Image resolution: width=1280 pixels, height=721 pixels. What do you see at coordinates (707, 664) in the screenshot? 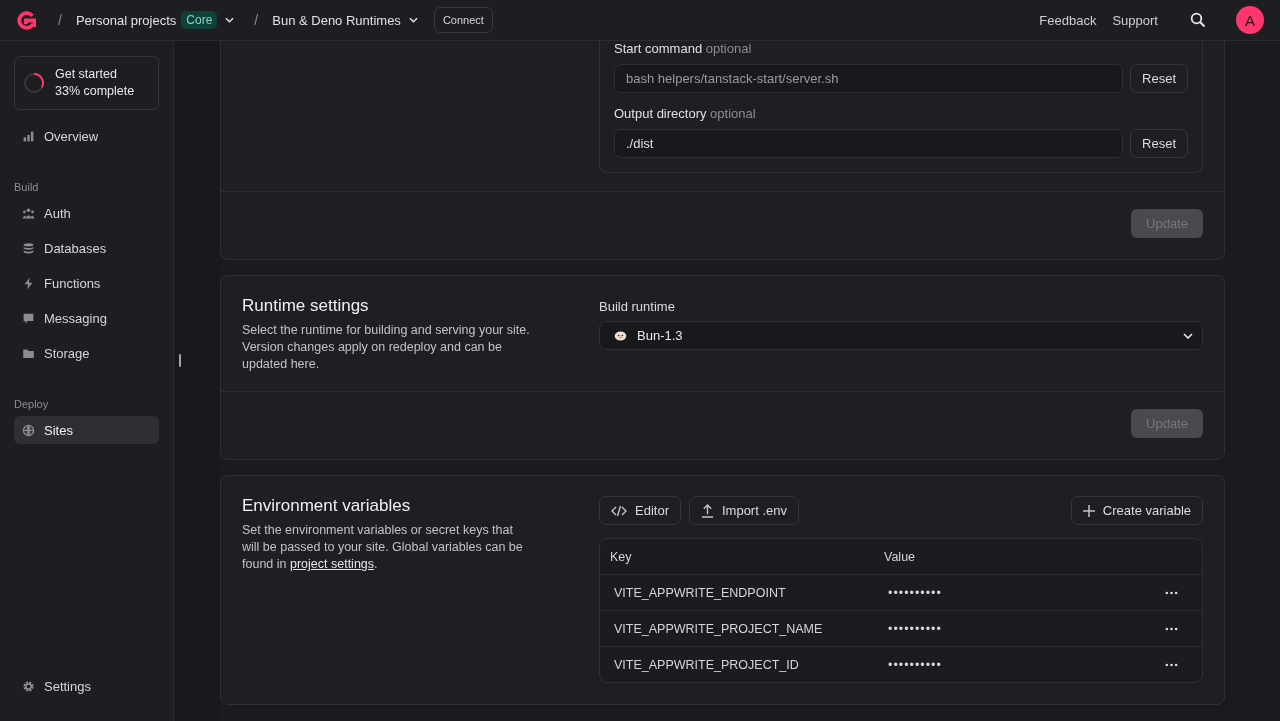
I see `table-cell-text: VITE_APPWRITE_PROJECT_ID` at bounding box center [707, 664].